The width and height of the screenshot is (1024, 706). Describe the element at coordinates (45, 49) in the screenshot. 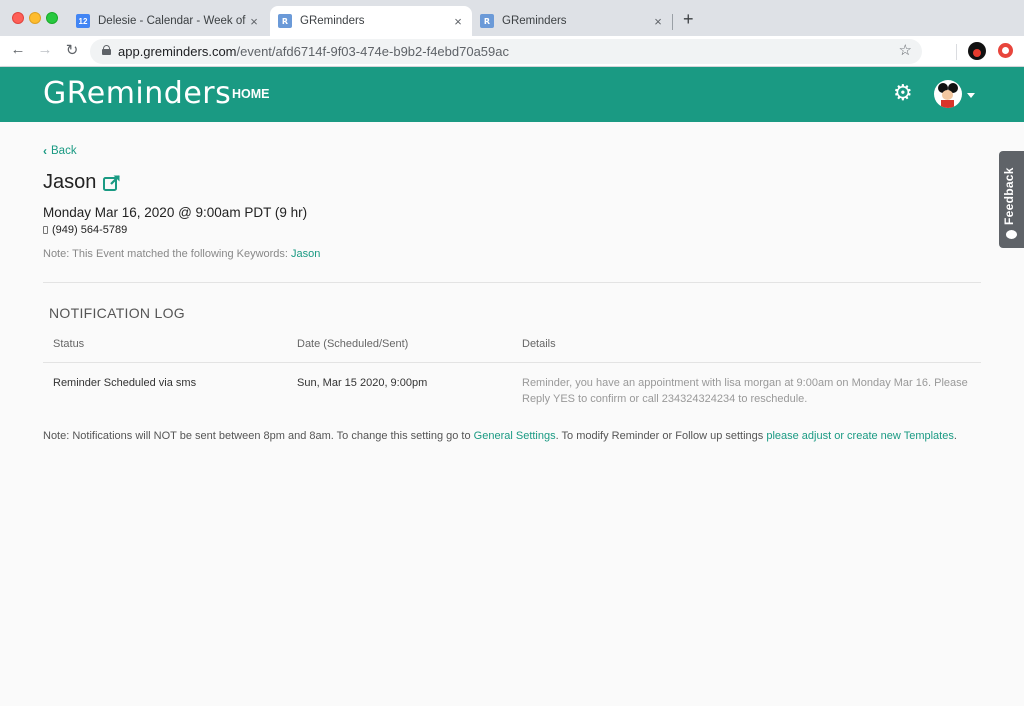

I see `forward-arrow-icon: →` at that location.